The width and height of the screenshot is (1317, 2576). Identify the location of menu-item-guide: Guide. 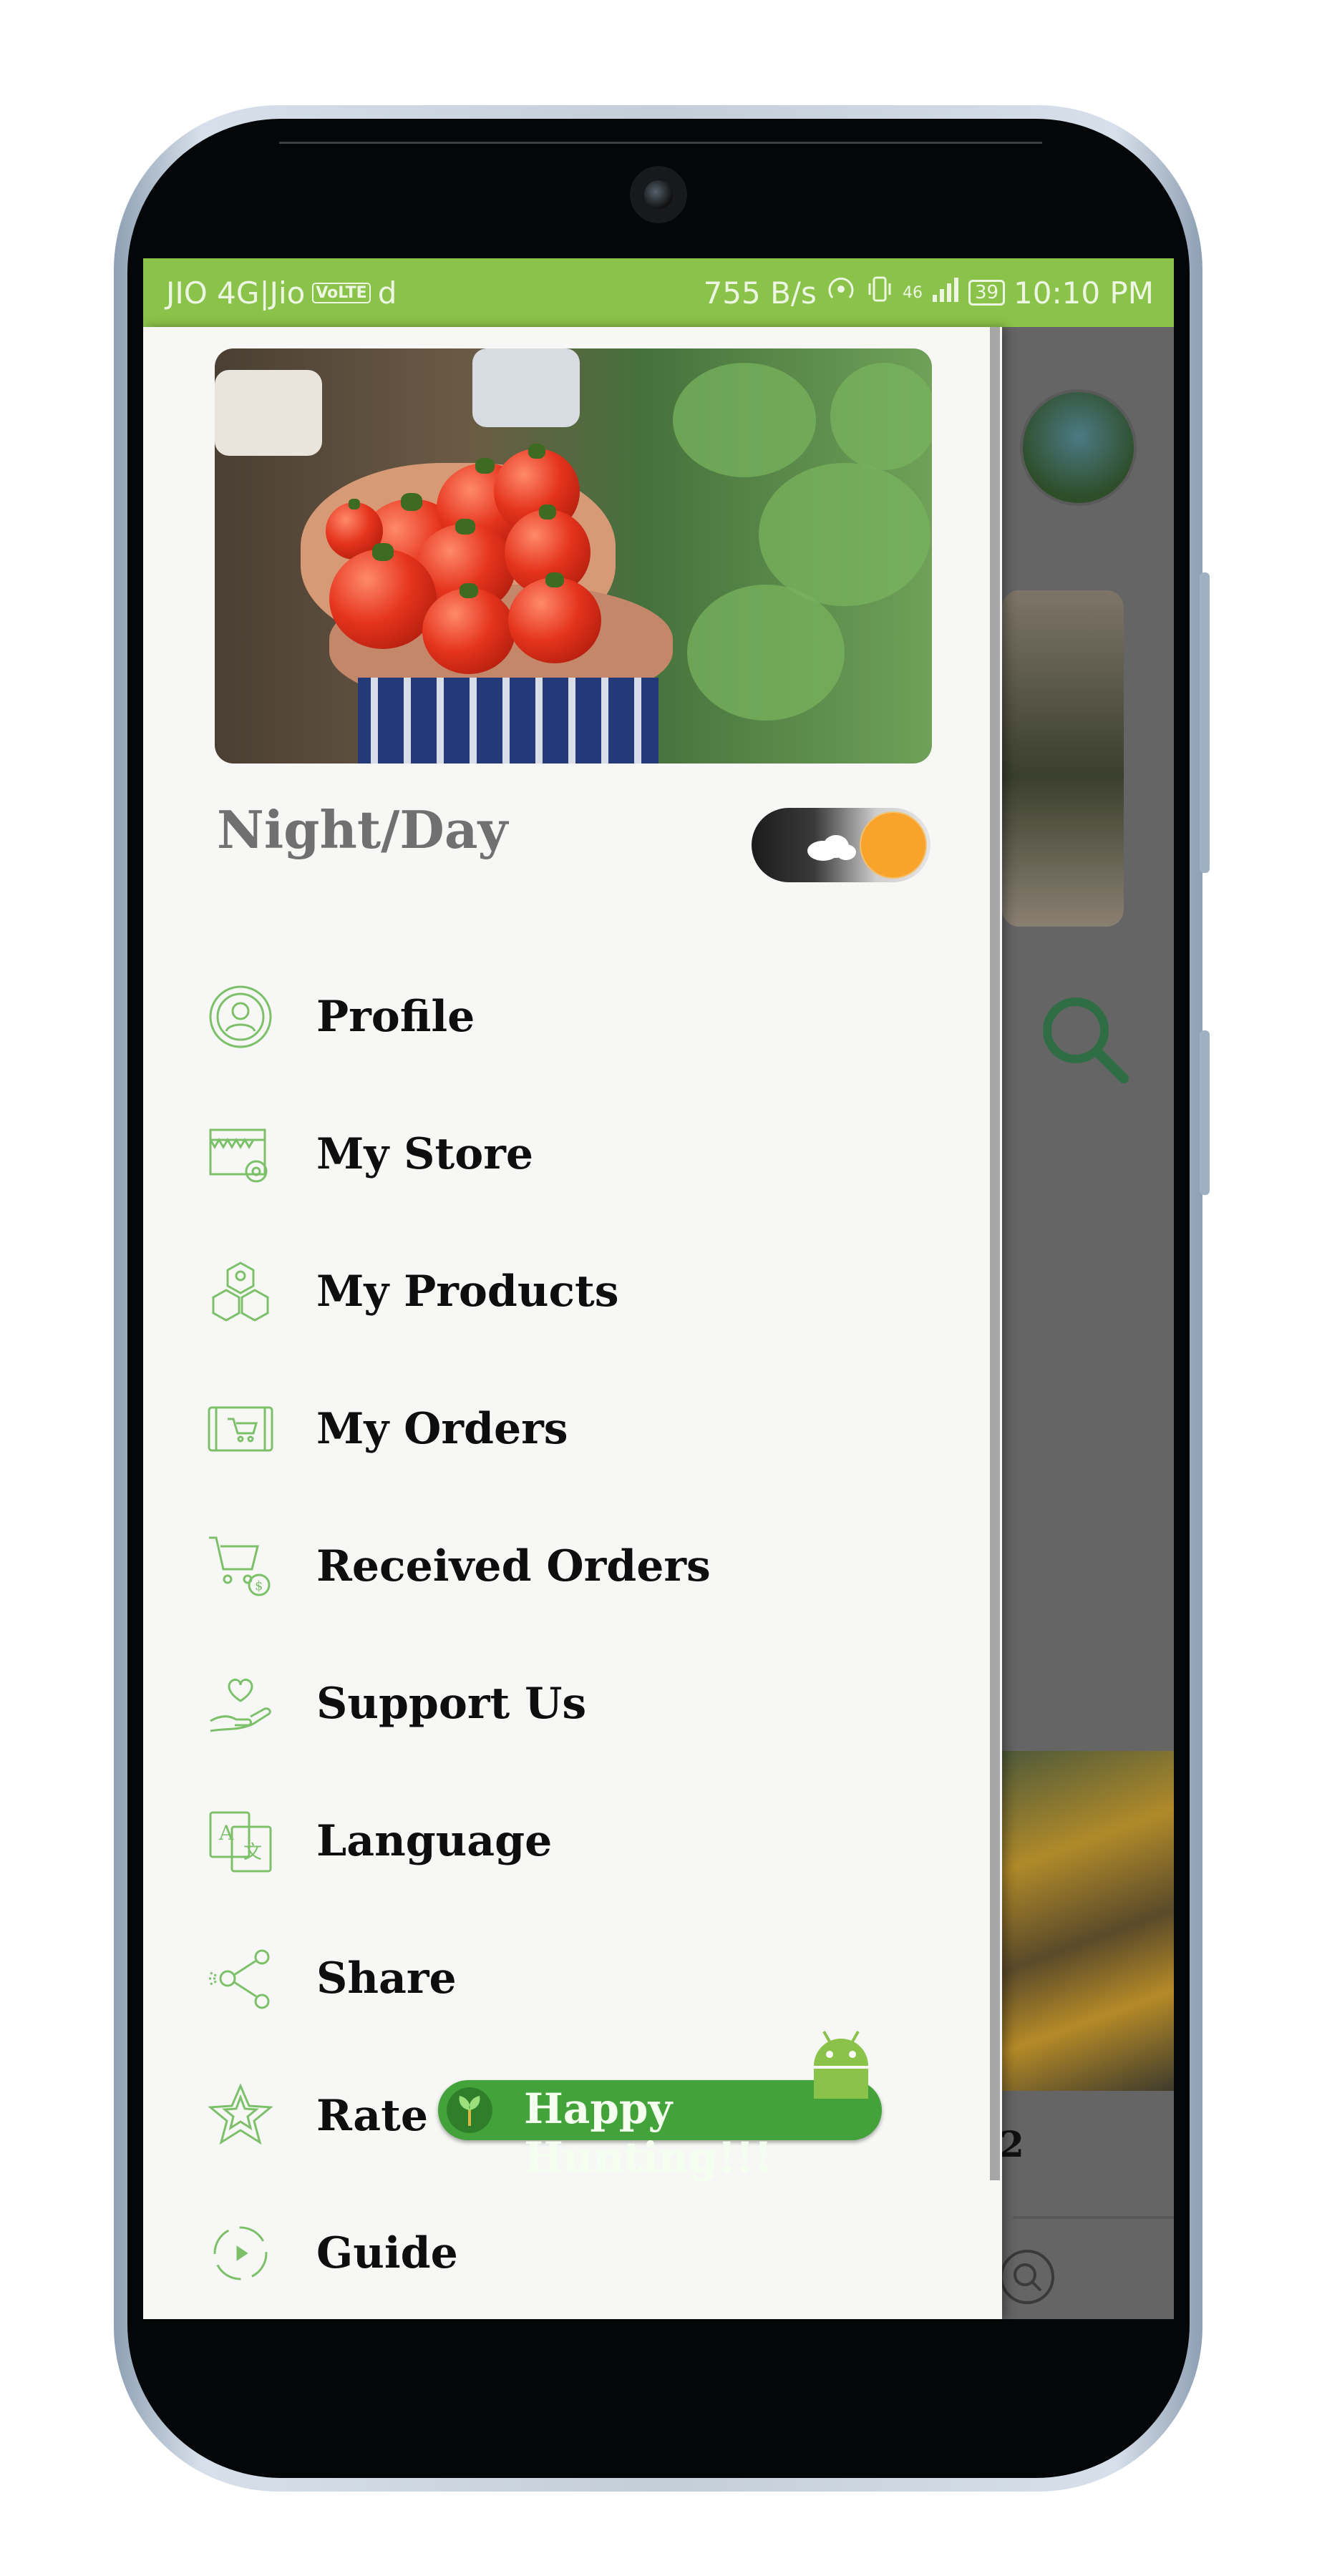
(565, 2253).